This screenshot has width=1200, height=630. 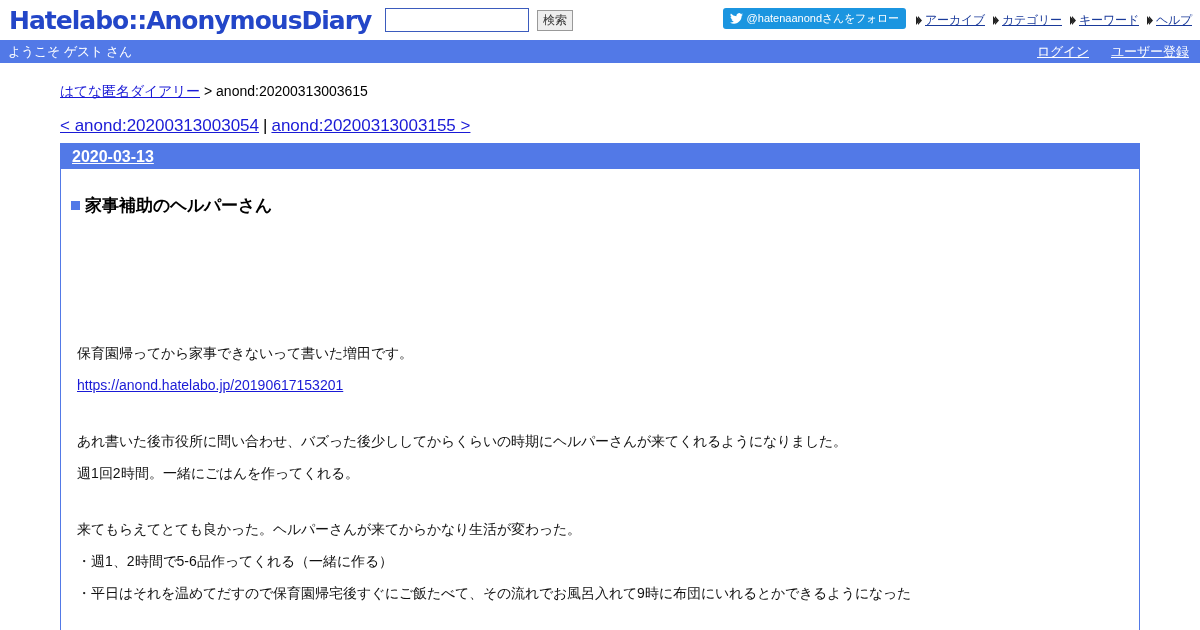 What do you see at coordinates (245, 353) in the screenshot?
I see `body-text: 保育園帰ってから家事できないって書いた増田です。` at bounding box center [245, 353].